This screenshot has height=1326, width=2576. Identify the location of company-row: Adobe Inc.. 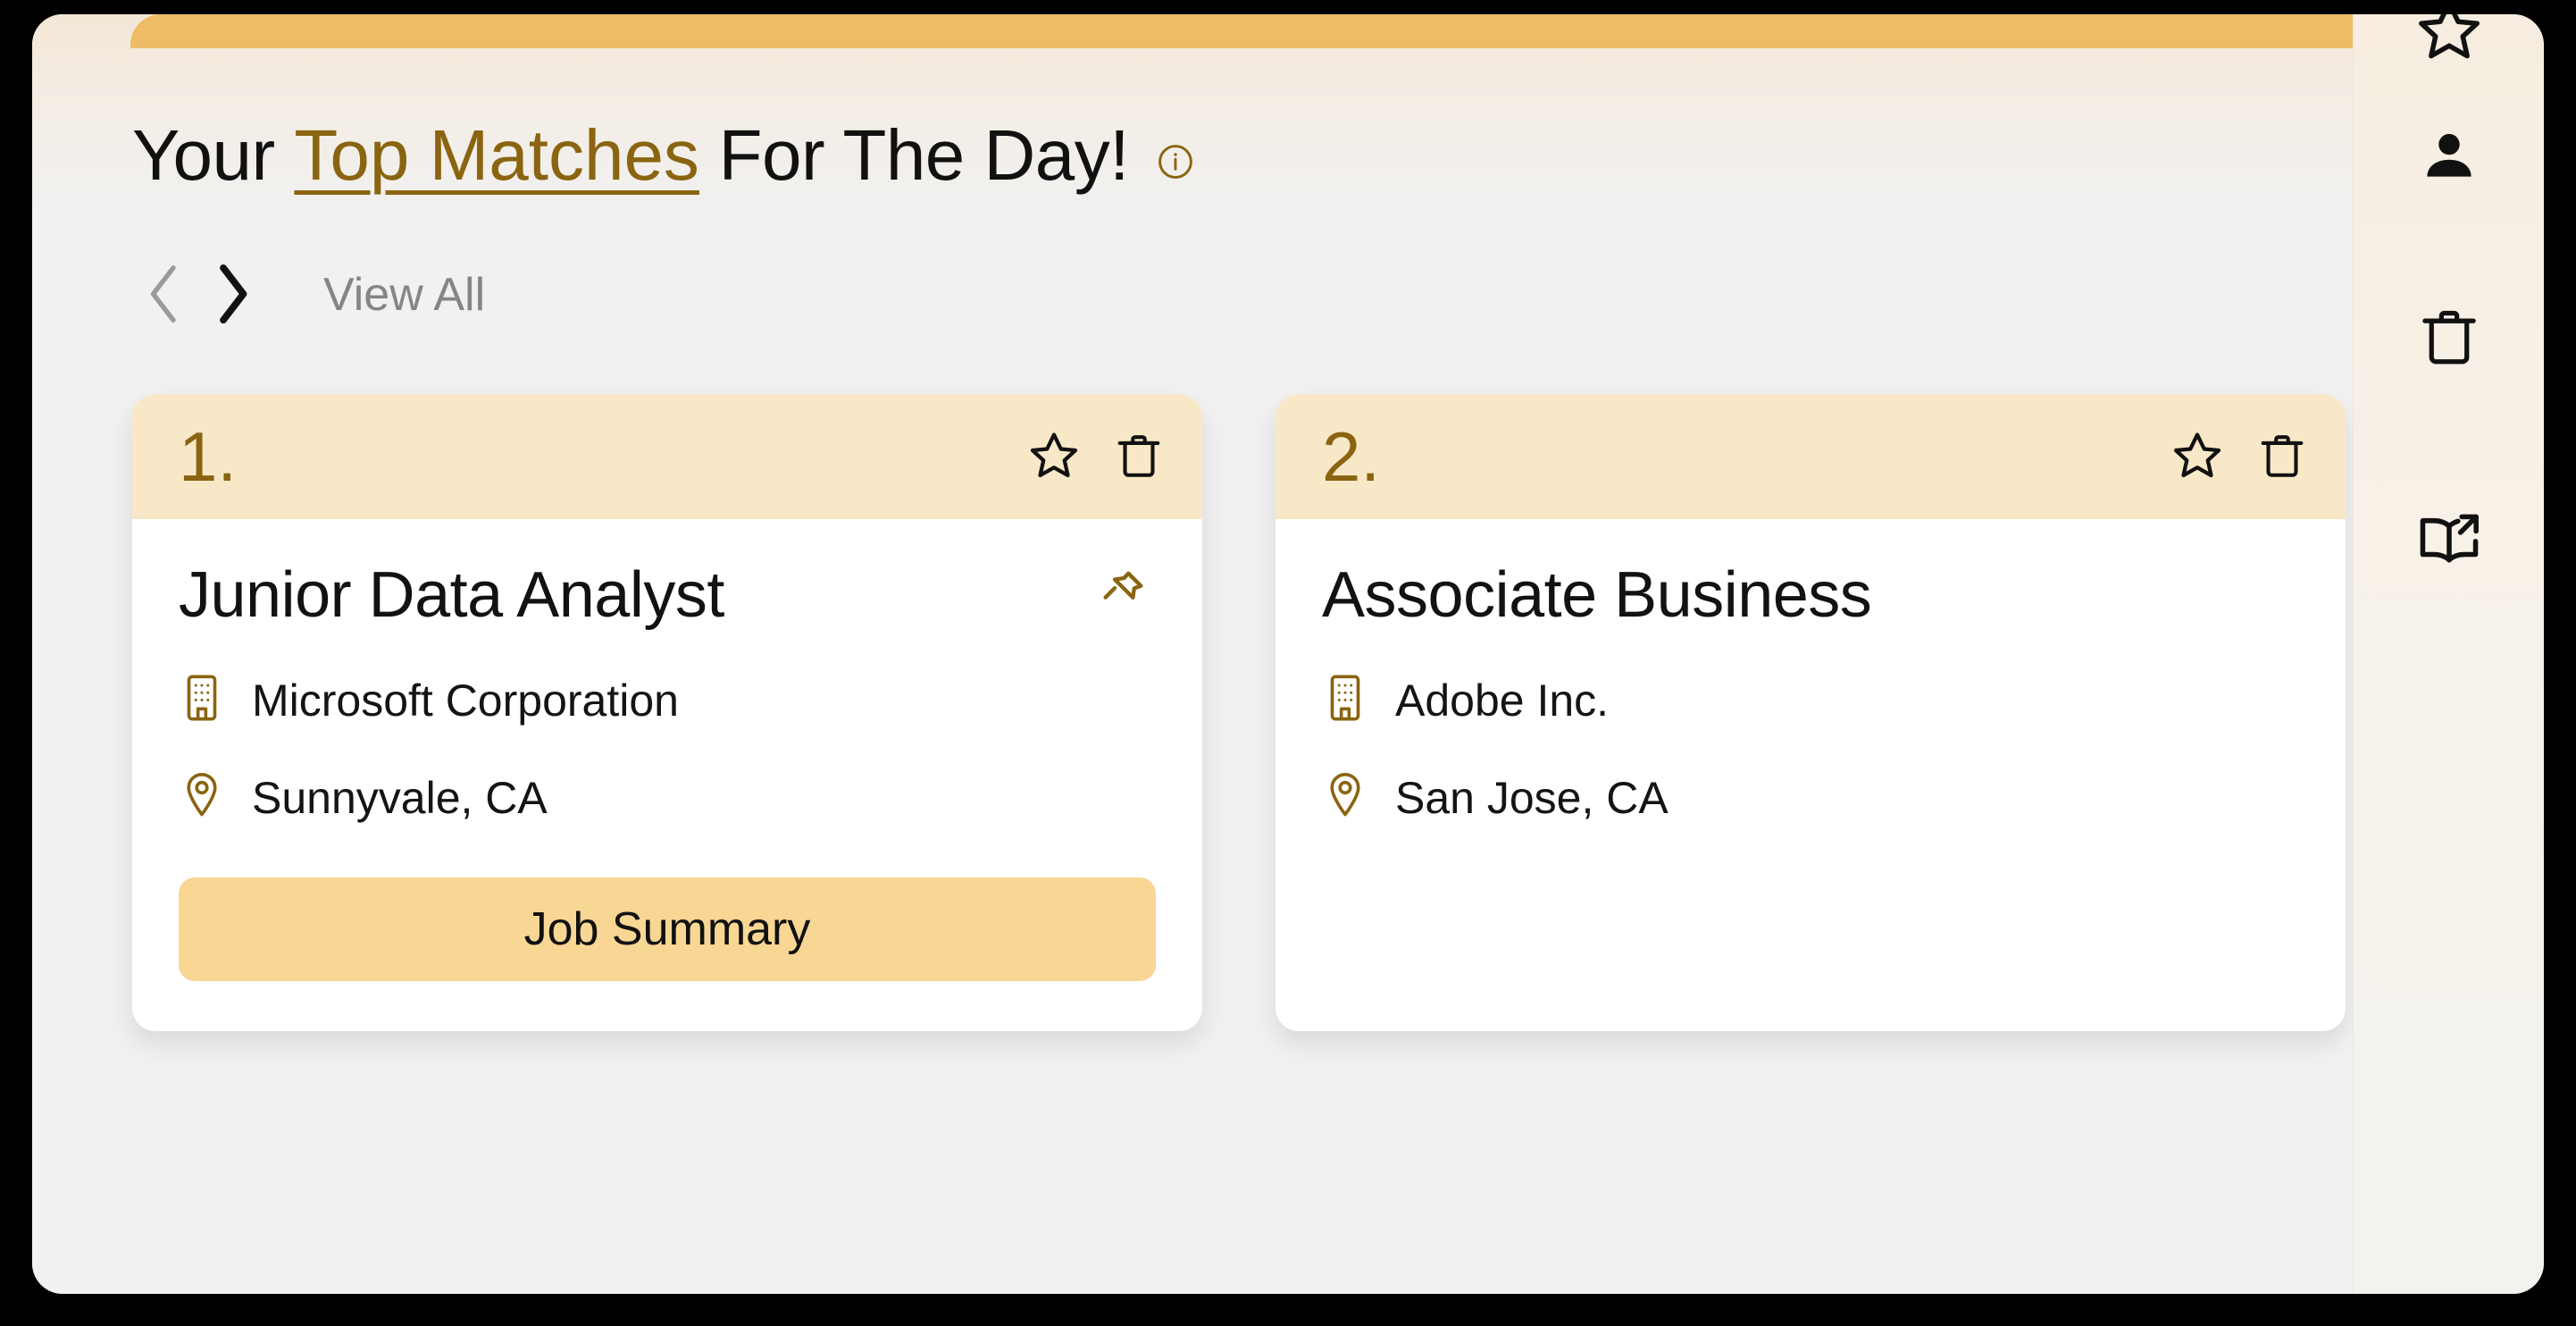
(1811, 700).